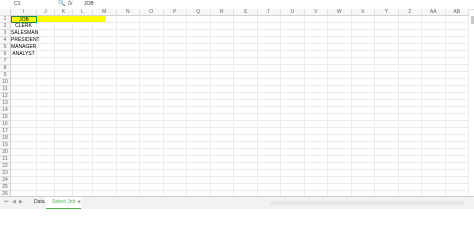  What do you see at coordinates (5, 138) in the screenshot?
I see `row-header: 18` at bounding box center [5, 138].